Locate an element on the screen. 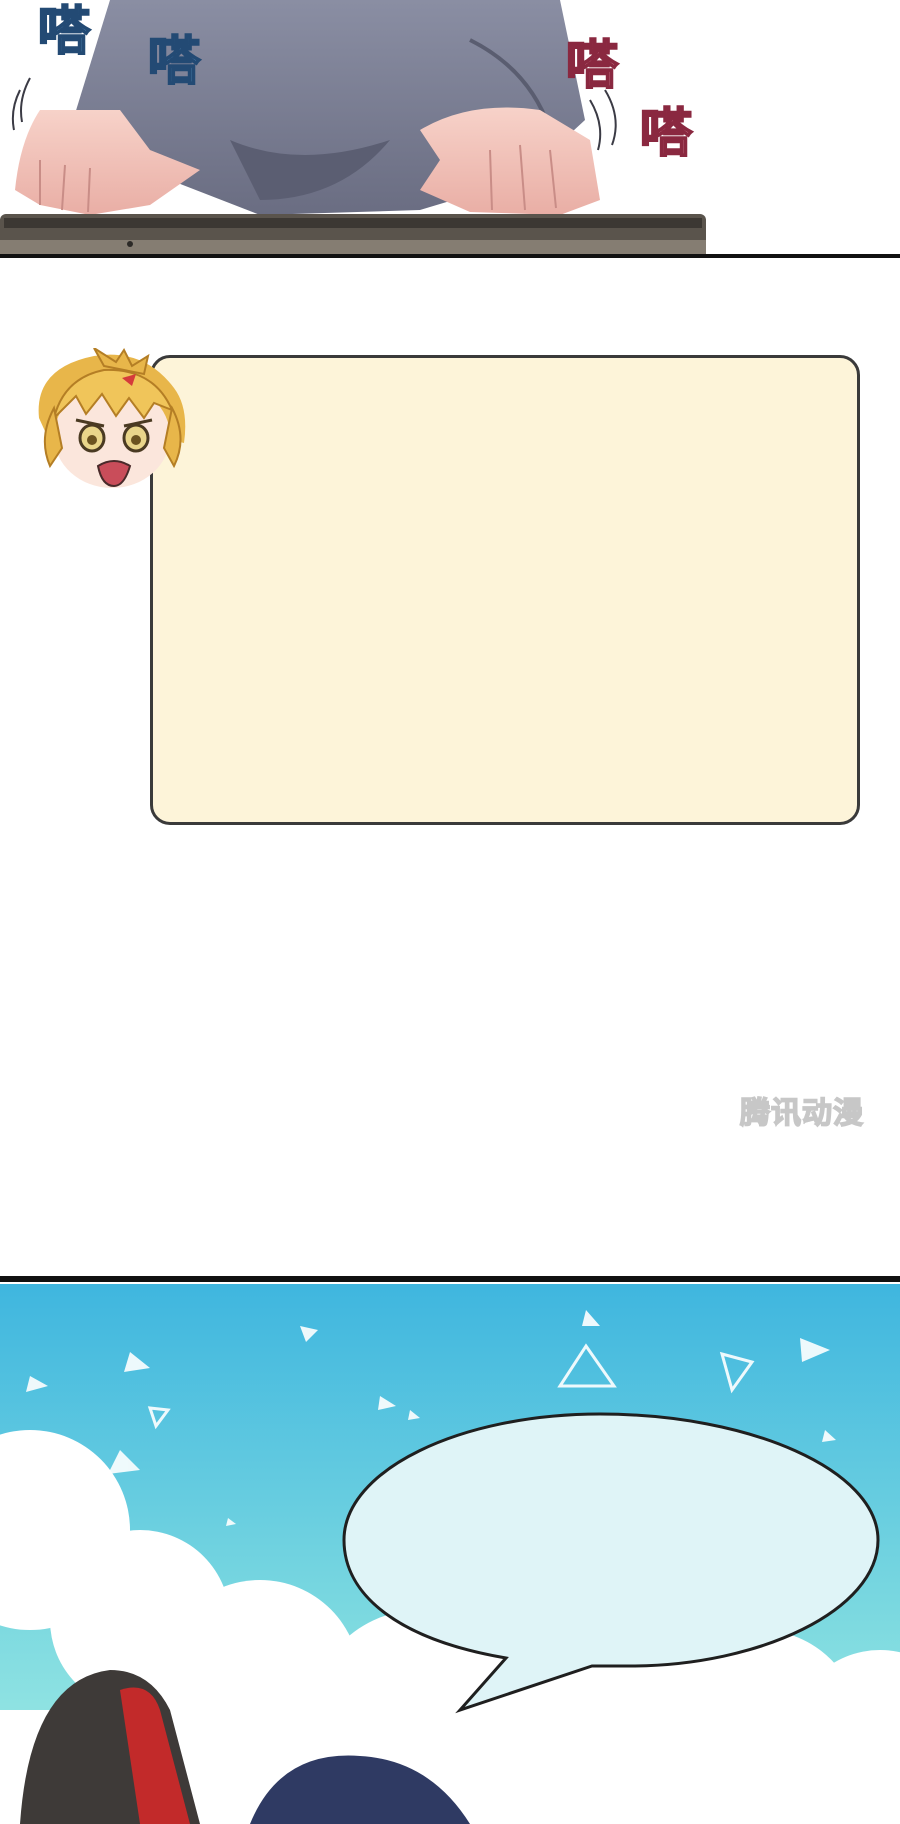 The height and width of the screenshot is (1824, 900). typing-illustration is located at coordinates (353, 127).